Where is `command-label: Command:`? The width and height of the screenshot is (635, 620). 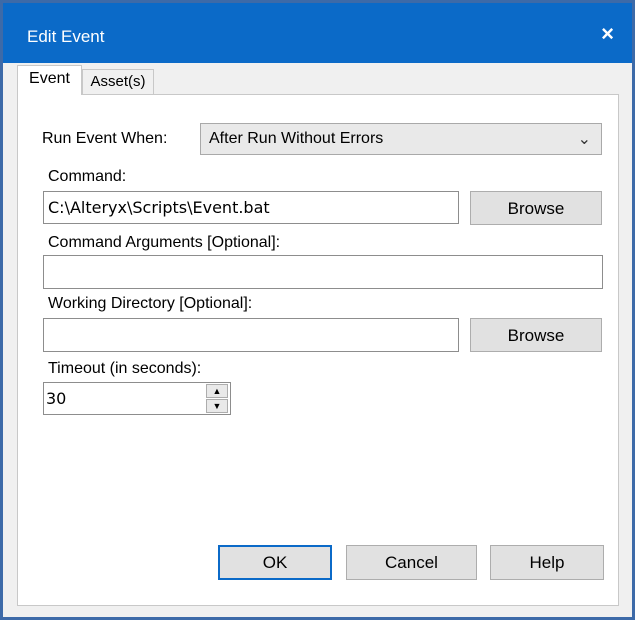
command-label: Command: is located at coordinates (87, 176).